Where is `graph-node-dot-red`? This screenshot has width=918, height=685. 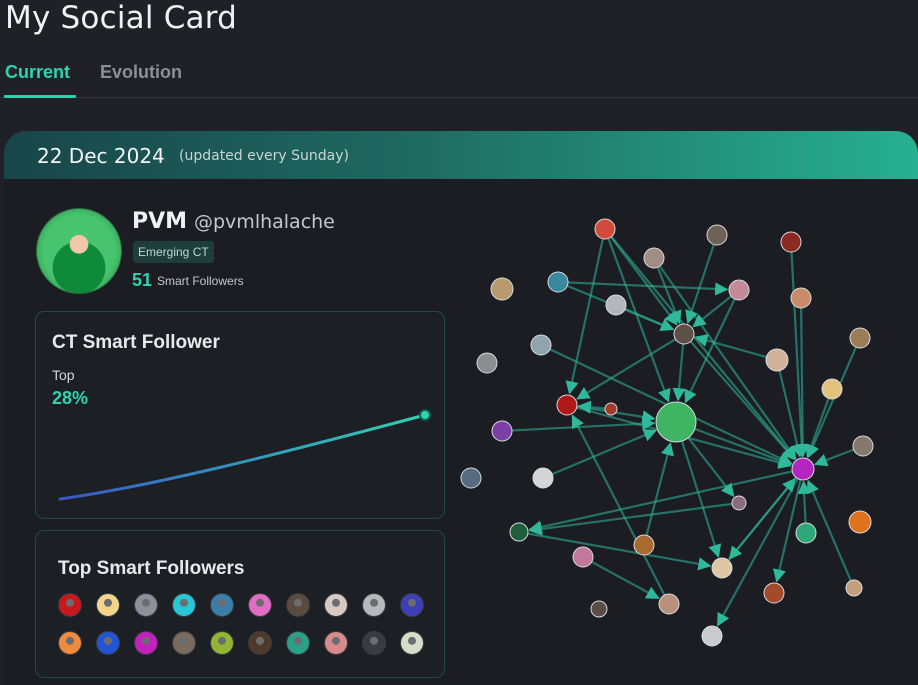 graph-node-dot-red is located at coordinates (611, 409).